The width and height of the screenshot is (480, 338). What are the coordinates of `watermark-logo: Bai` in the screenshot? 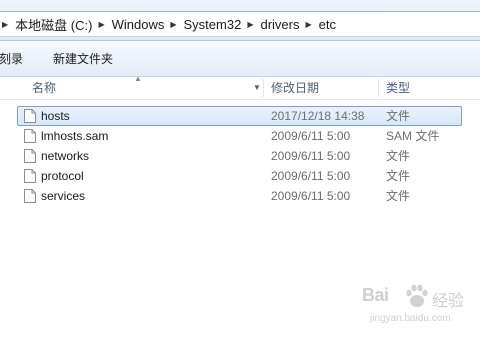 It's located at (375, 295).